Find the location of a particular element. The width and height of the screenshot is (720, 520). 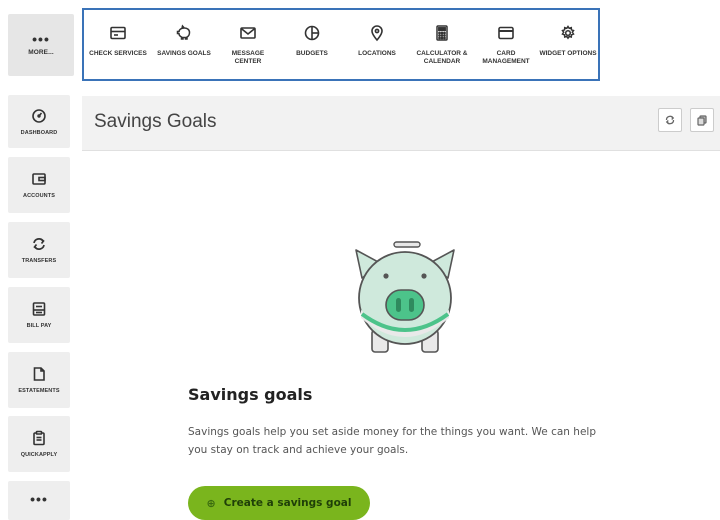

menu-item-check-services: CHECK SERVICES is located at coordinates (118, 51).